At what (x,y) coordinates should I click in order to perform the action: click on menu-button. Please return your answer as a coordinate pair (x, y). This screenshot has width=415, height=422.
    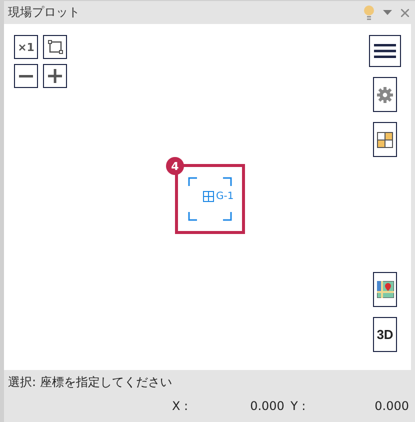
    Looking at the image, I should click on (385, 51).